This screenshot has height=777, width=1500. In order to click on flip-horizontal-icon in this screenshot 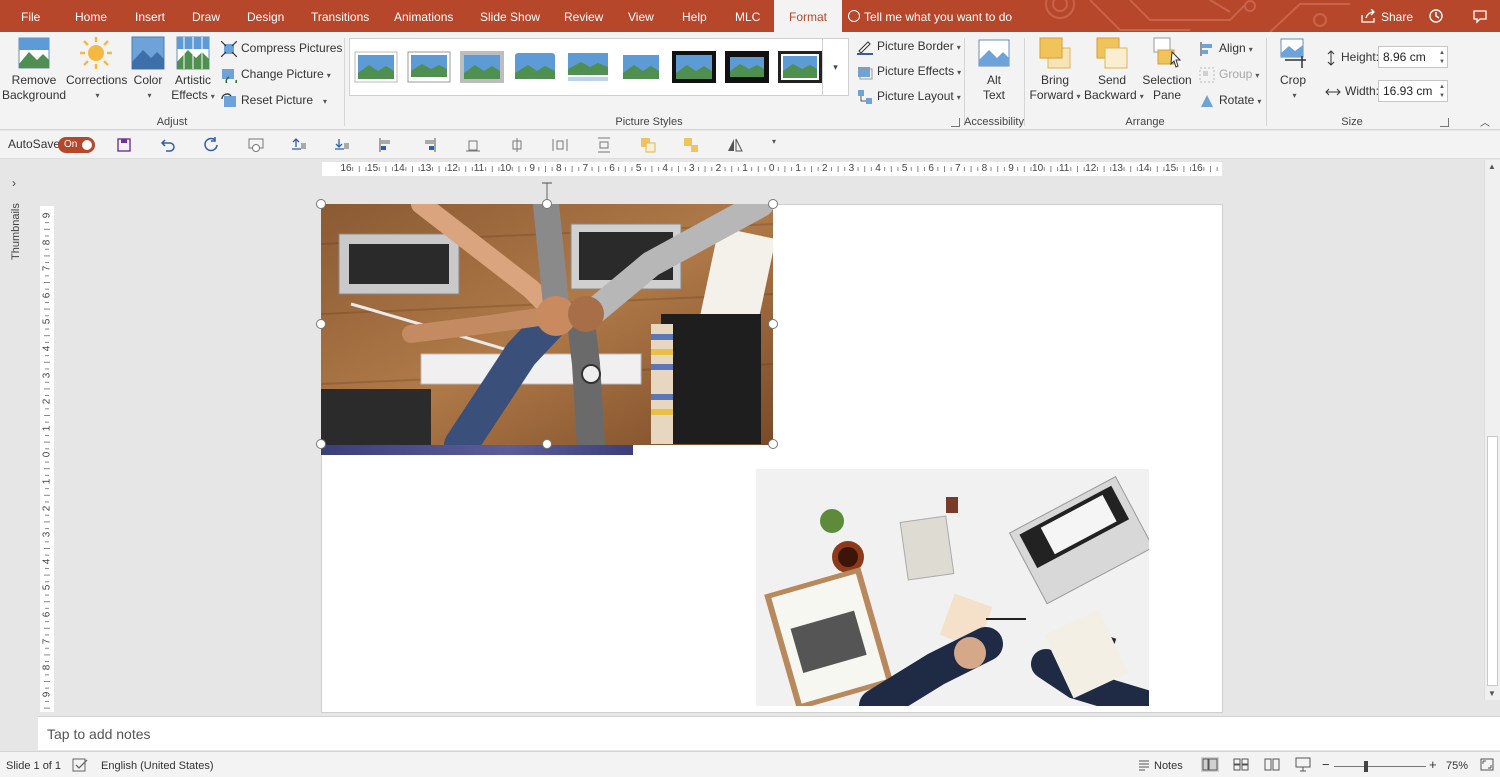, I will do `click(735, 145)`.